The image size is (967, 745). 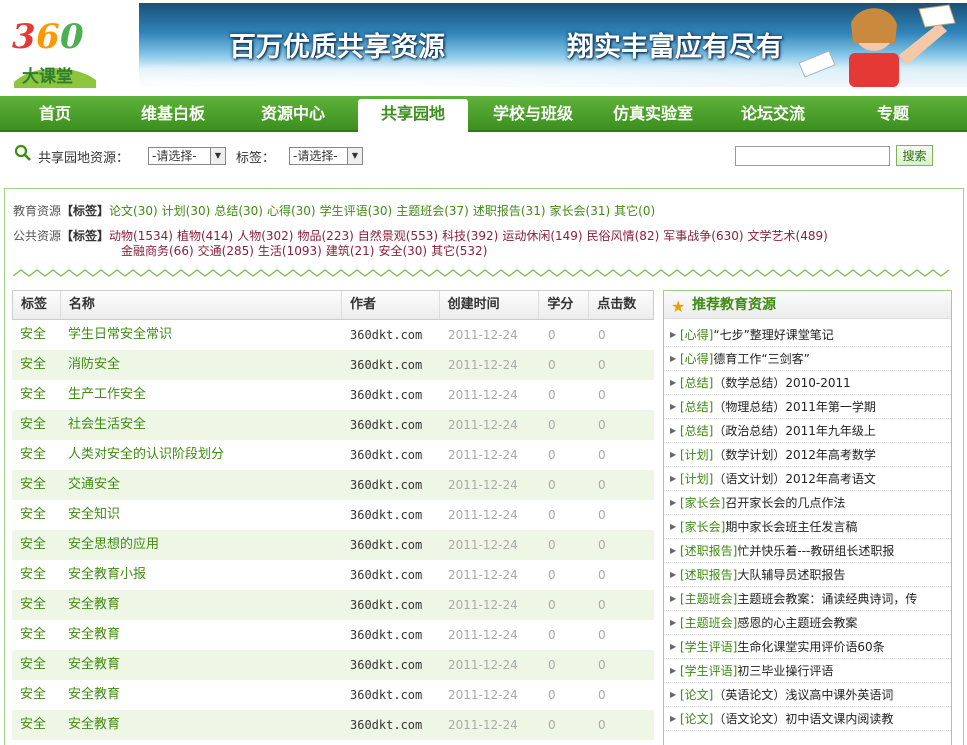 What do you see at coordinates (807, 407) in the screenshot?
I see `recommend-item: ▶ [总结]（物理总结）2011年第一学期` at bounding box center [807, 407].